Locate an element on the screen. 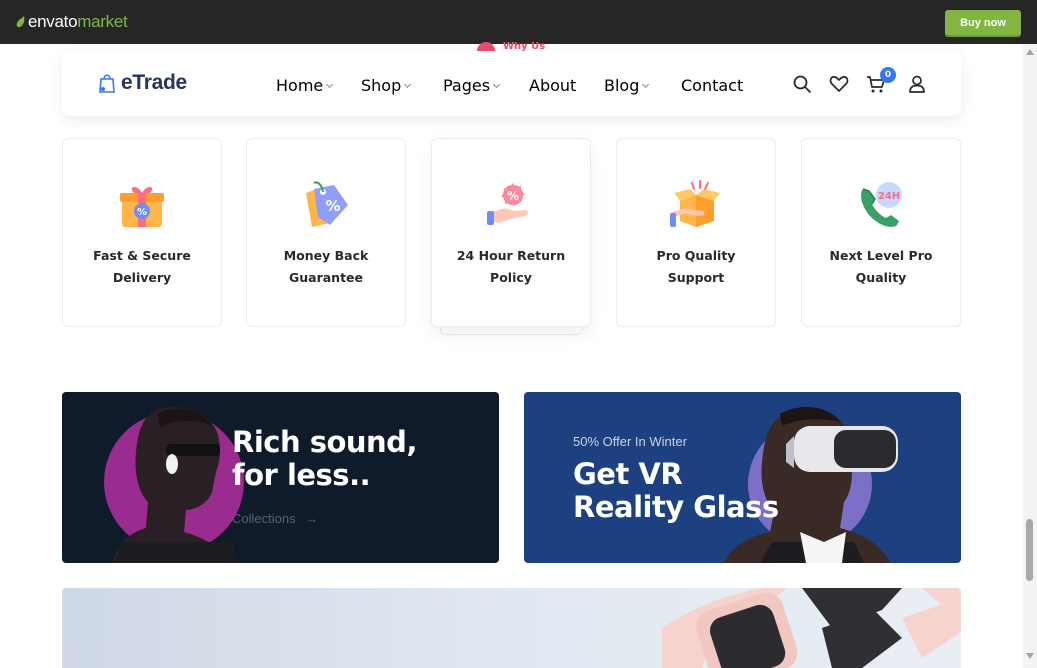 This screenshot has height=668, width=1037. feature-label-line2: Policy is located at coordinates (511, 277).